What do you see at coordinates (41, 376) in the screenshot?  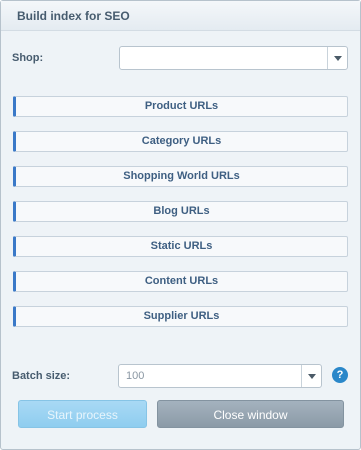 I see `batch-size-label: Batch size:` at bounding box center [41, 376].